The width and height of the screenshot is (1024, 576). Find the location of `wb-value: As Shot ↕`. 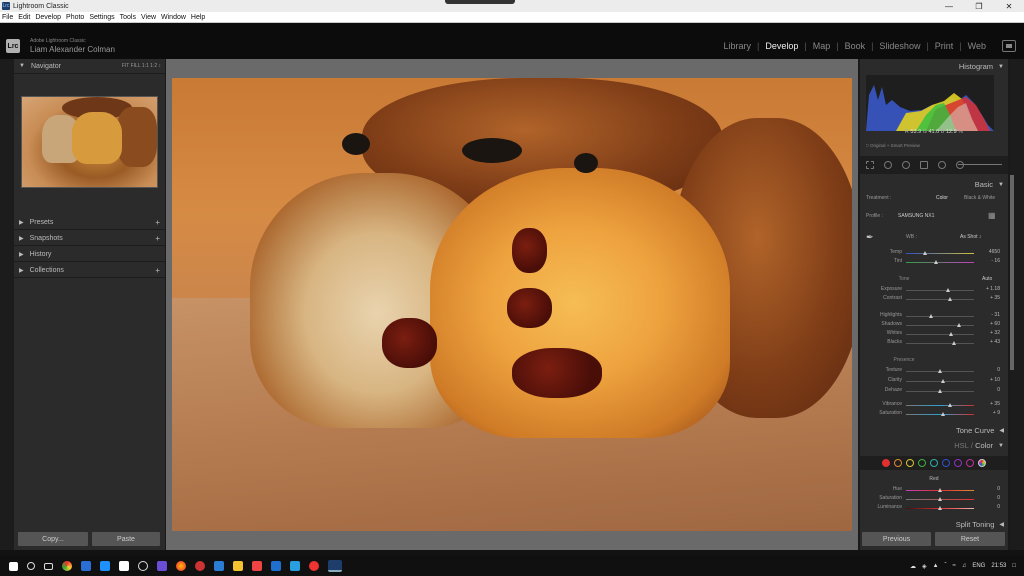

wb-value: As Shot ↕ is located at coordinates (970, 237).